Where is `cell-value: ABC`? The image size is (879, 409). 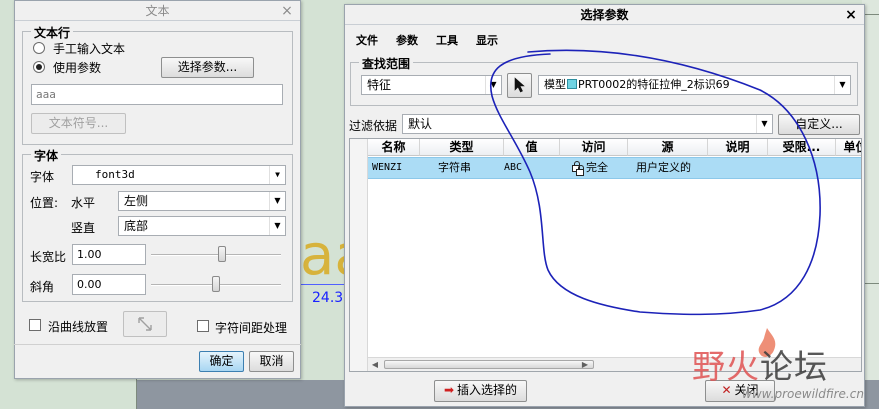 cell-value: ABC is located at coordinates (513, 167).